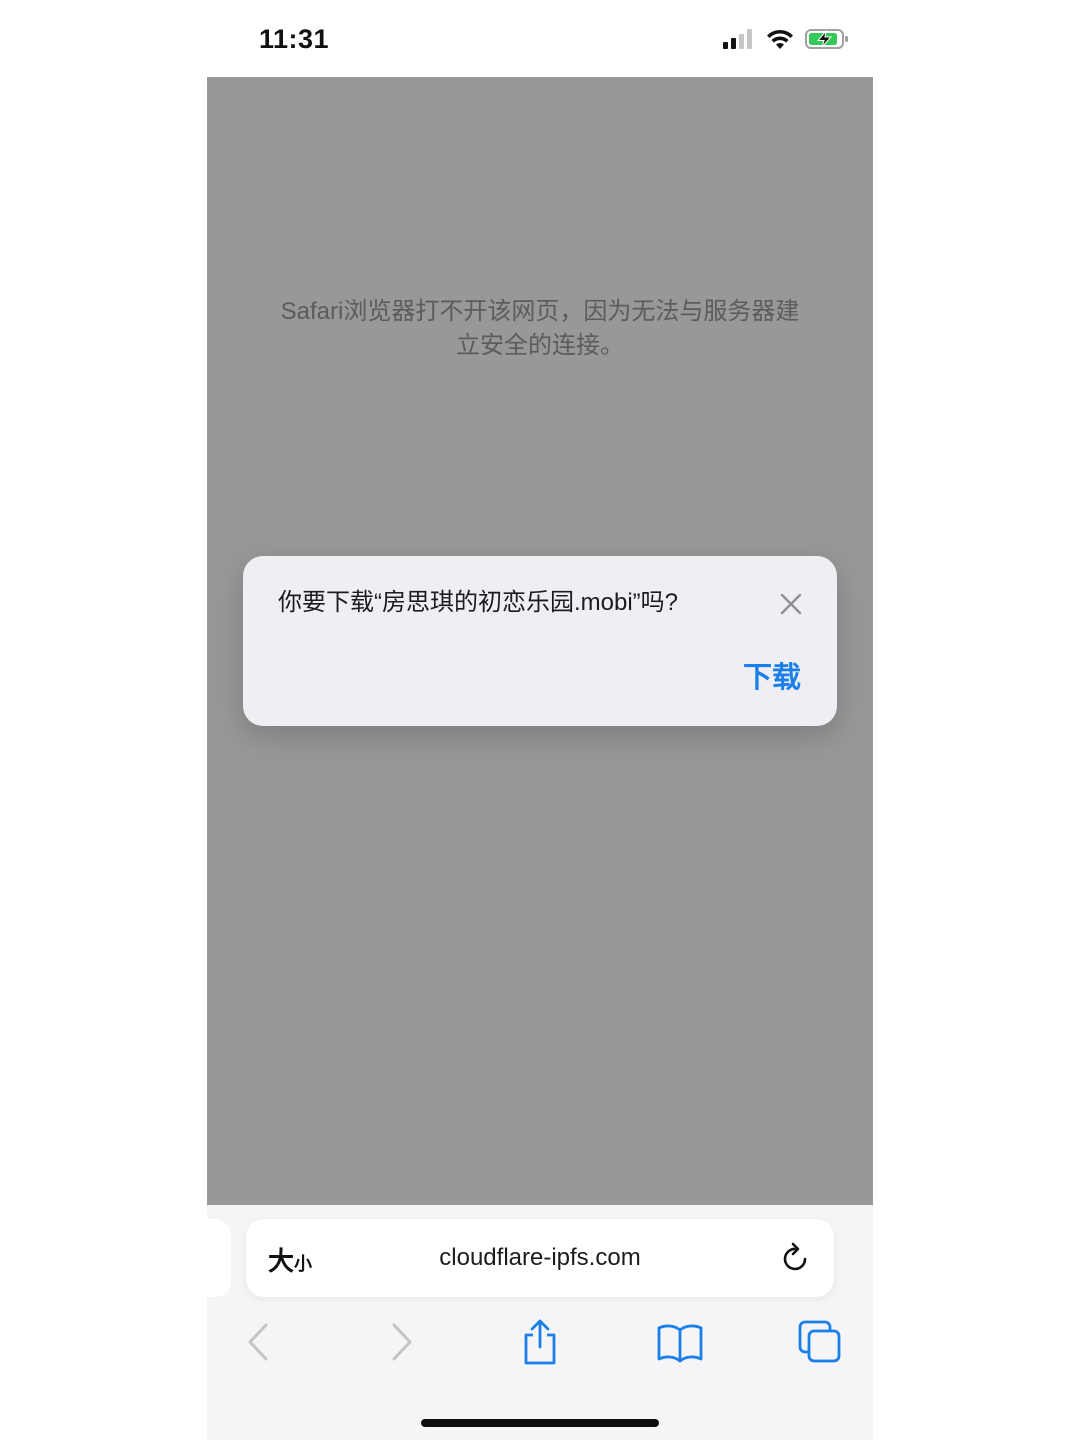 The width and height of the screenshot is (1080, 1440). I want to click on bookmarks-icon, so click(680, 1342).